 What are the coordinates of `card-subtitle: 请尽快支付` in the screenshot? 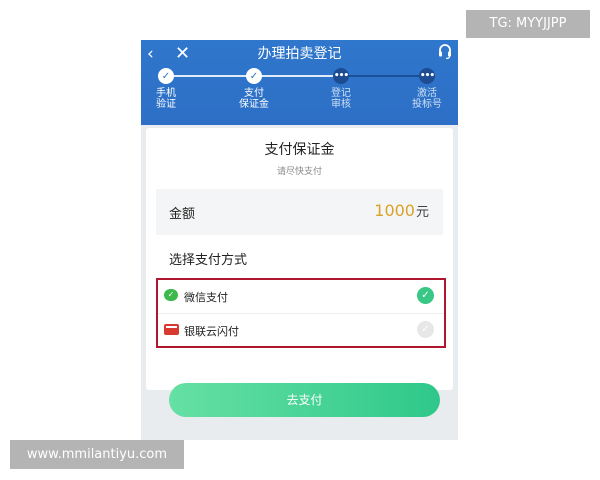 It's located at (299, 172).